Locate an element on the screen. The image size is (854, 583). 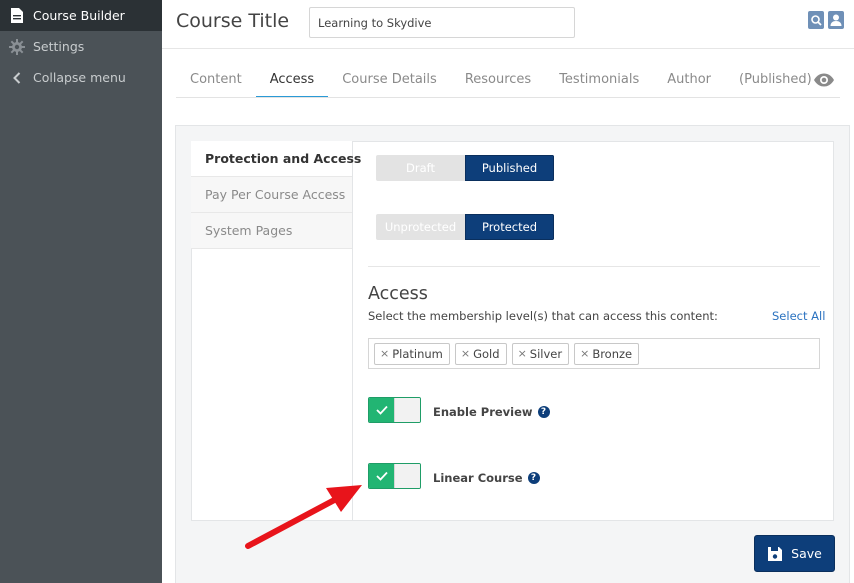
tag-label: Bronze is located at coordinates (612, 353).